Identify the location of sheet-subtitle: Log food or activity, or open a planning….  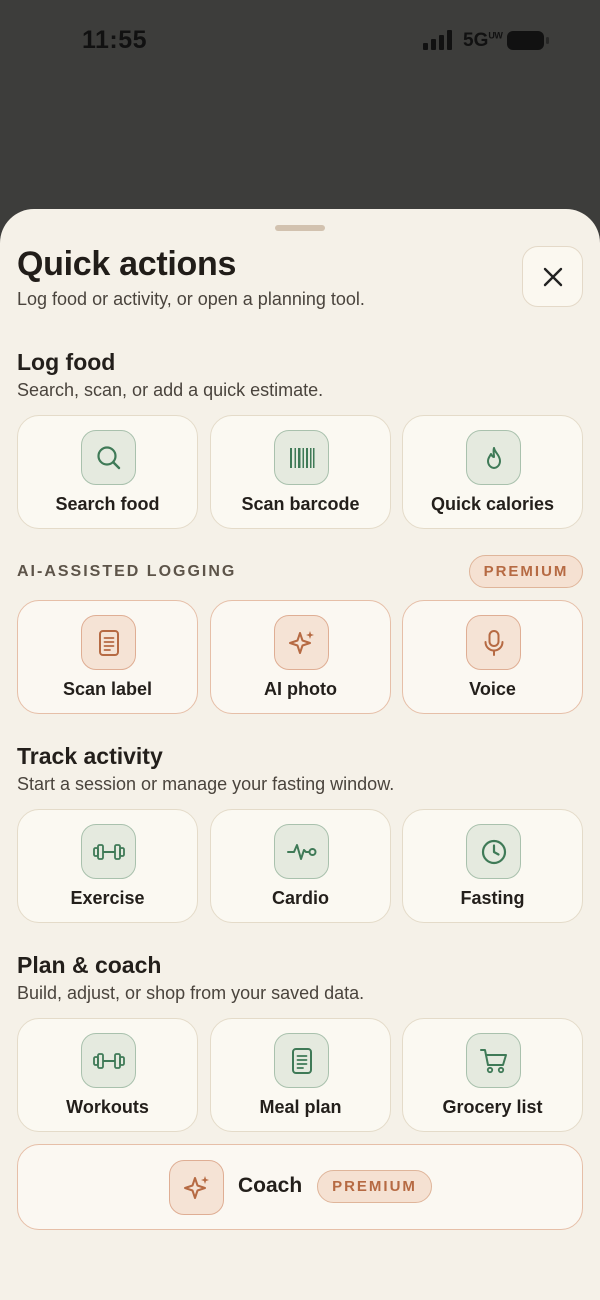
(191, 299).